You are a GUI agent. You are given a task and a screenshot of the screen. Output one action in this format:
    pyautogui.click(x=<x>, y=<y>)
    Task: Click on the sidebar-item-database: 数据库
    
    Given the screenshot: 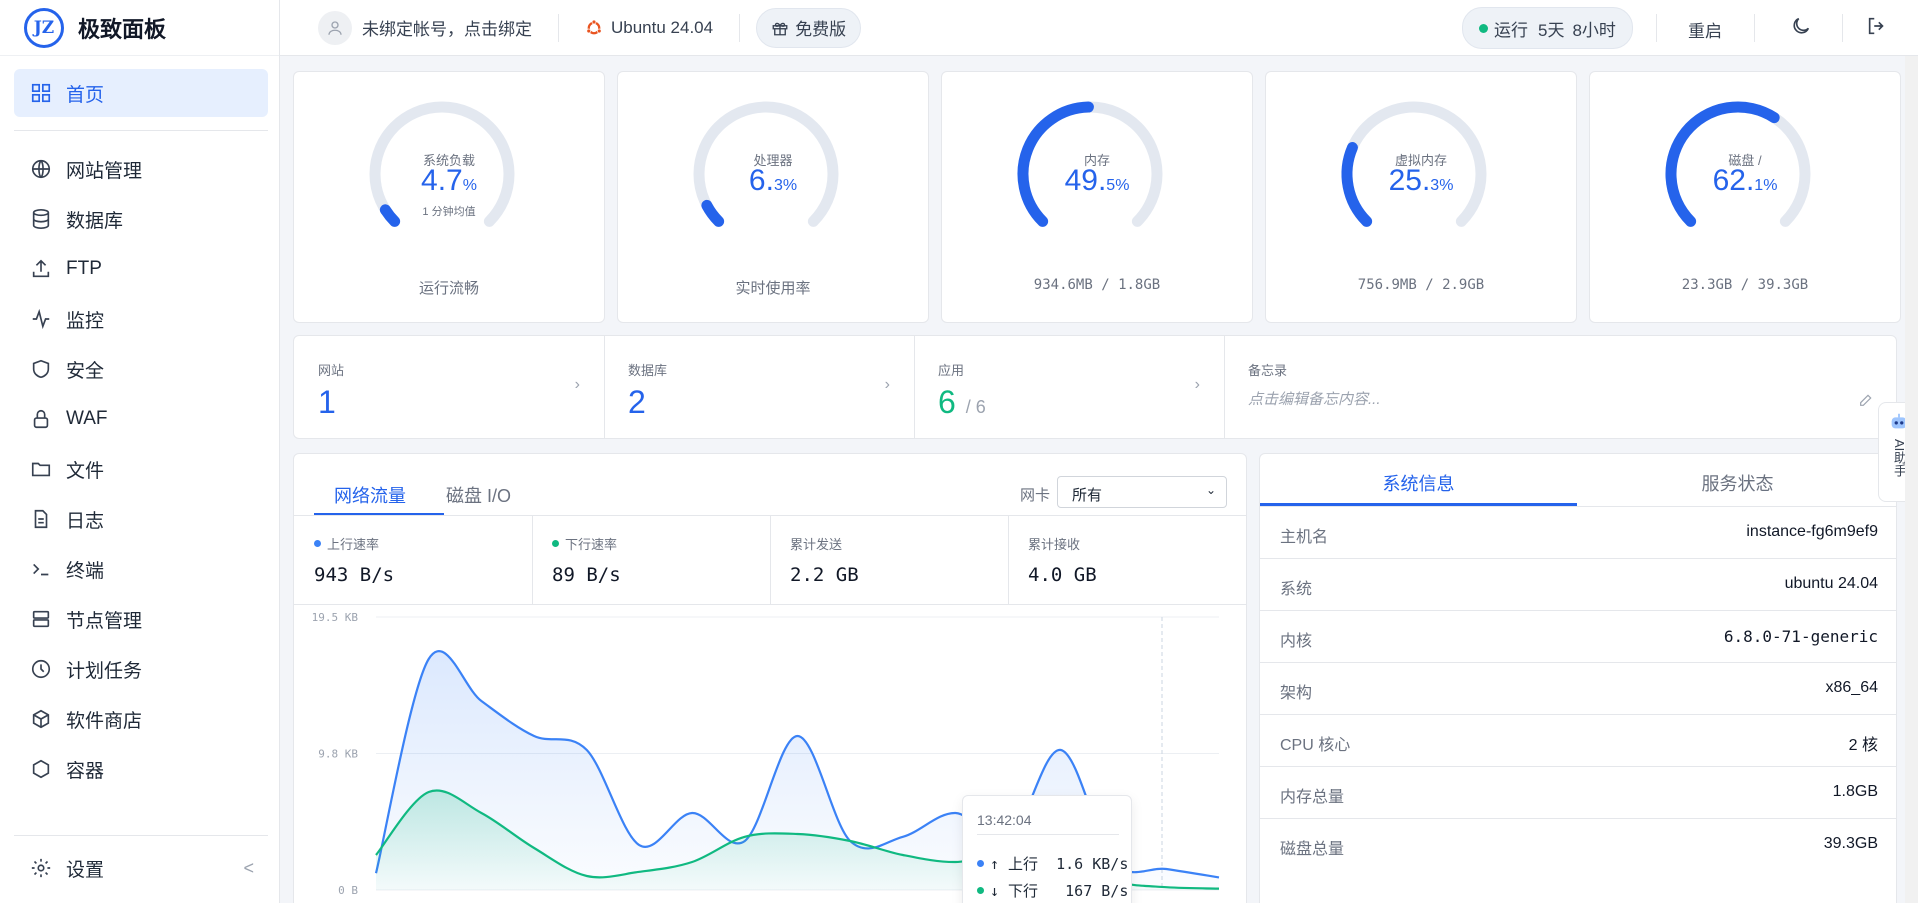 What is the action you would take?
    pyautogui.click(x=141, y=219)
    